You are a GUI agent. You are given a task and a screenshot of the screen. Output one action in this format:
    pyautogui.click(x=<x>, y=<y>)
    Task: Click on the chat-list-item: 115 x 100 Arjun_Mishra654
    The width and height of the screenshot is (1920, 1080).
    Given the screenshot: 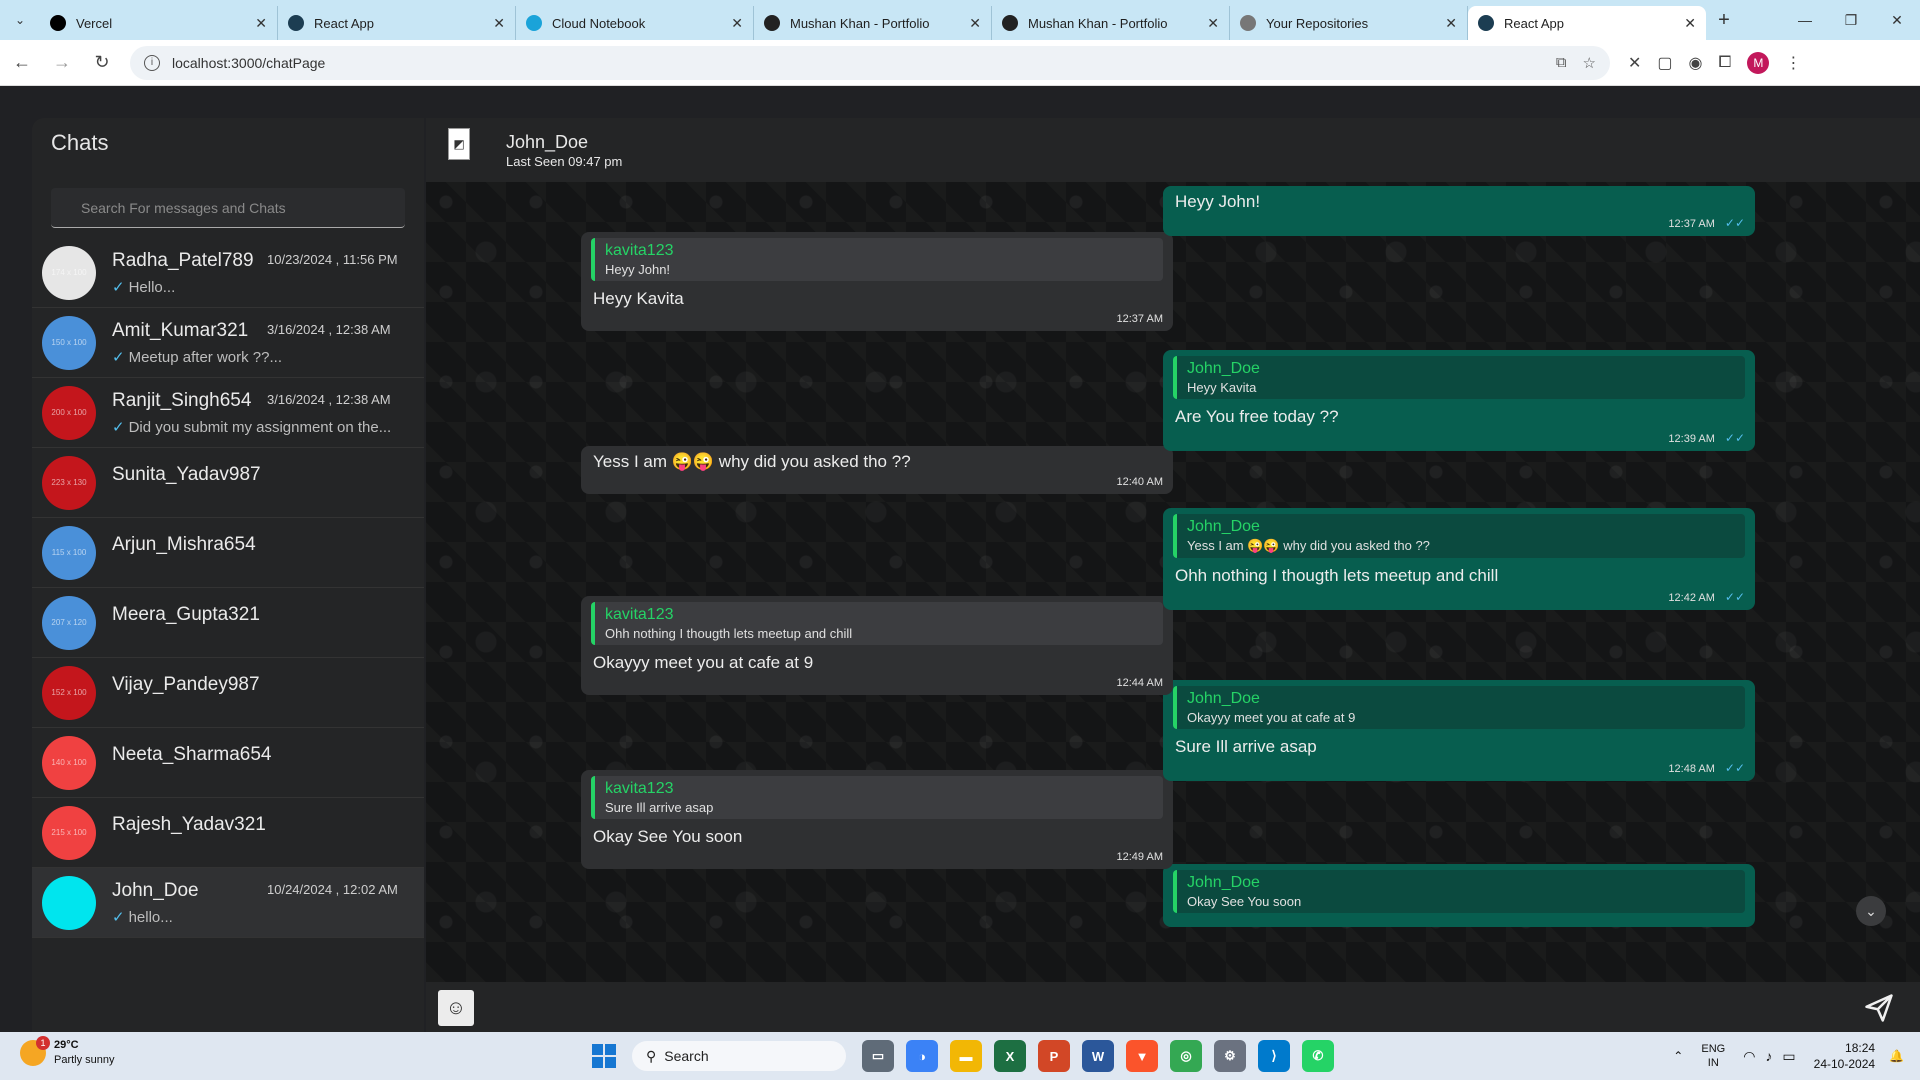 What is the action you would take?
    pyautogui.click(x=228, y=553)
    